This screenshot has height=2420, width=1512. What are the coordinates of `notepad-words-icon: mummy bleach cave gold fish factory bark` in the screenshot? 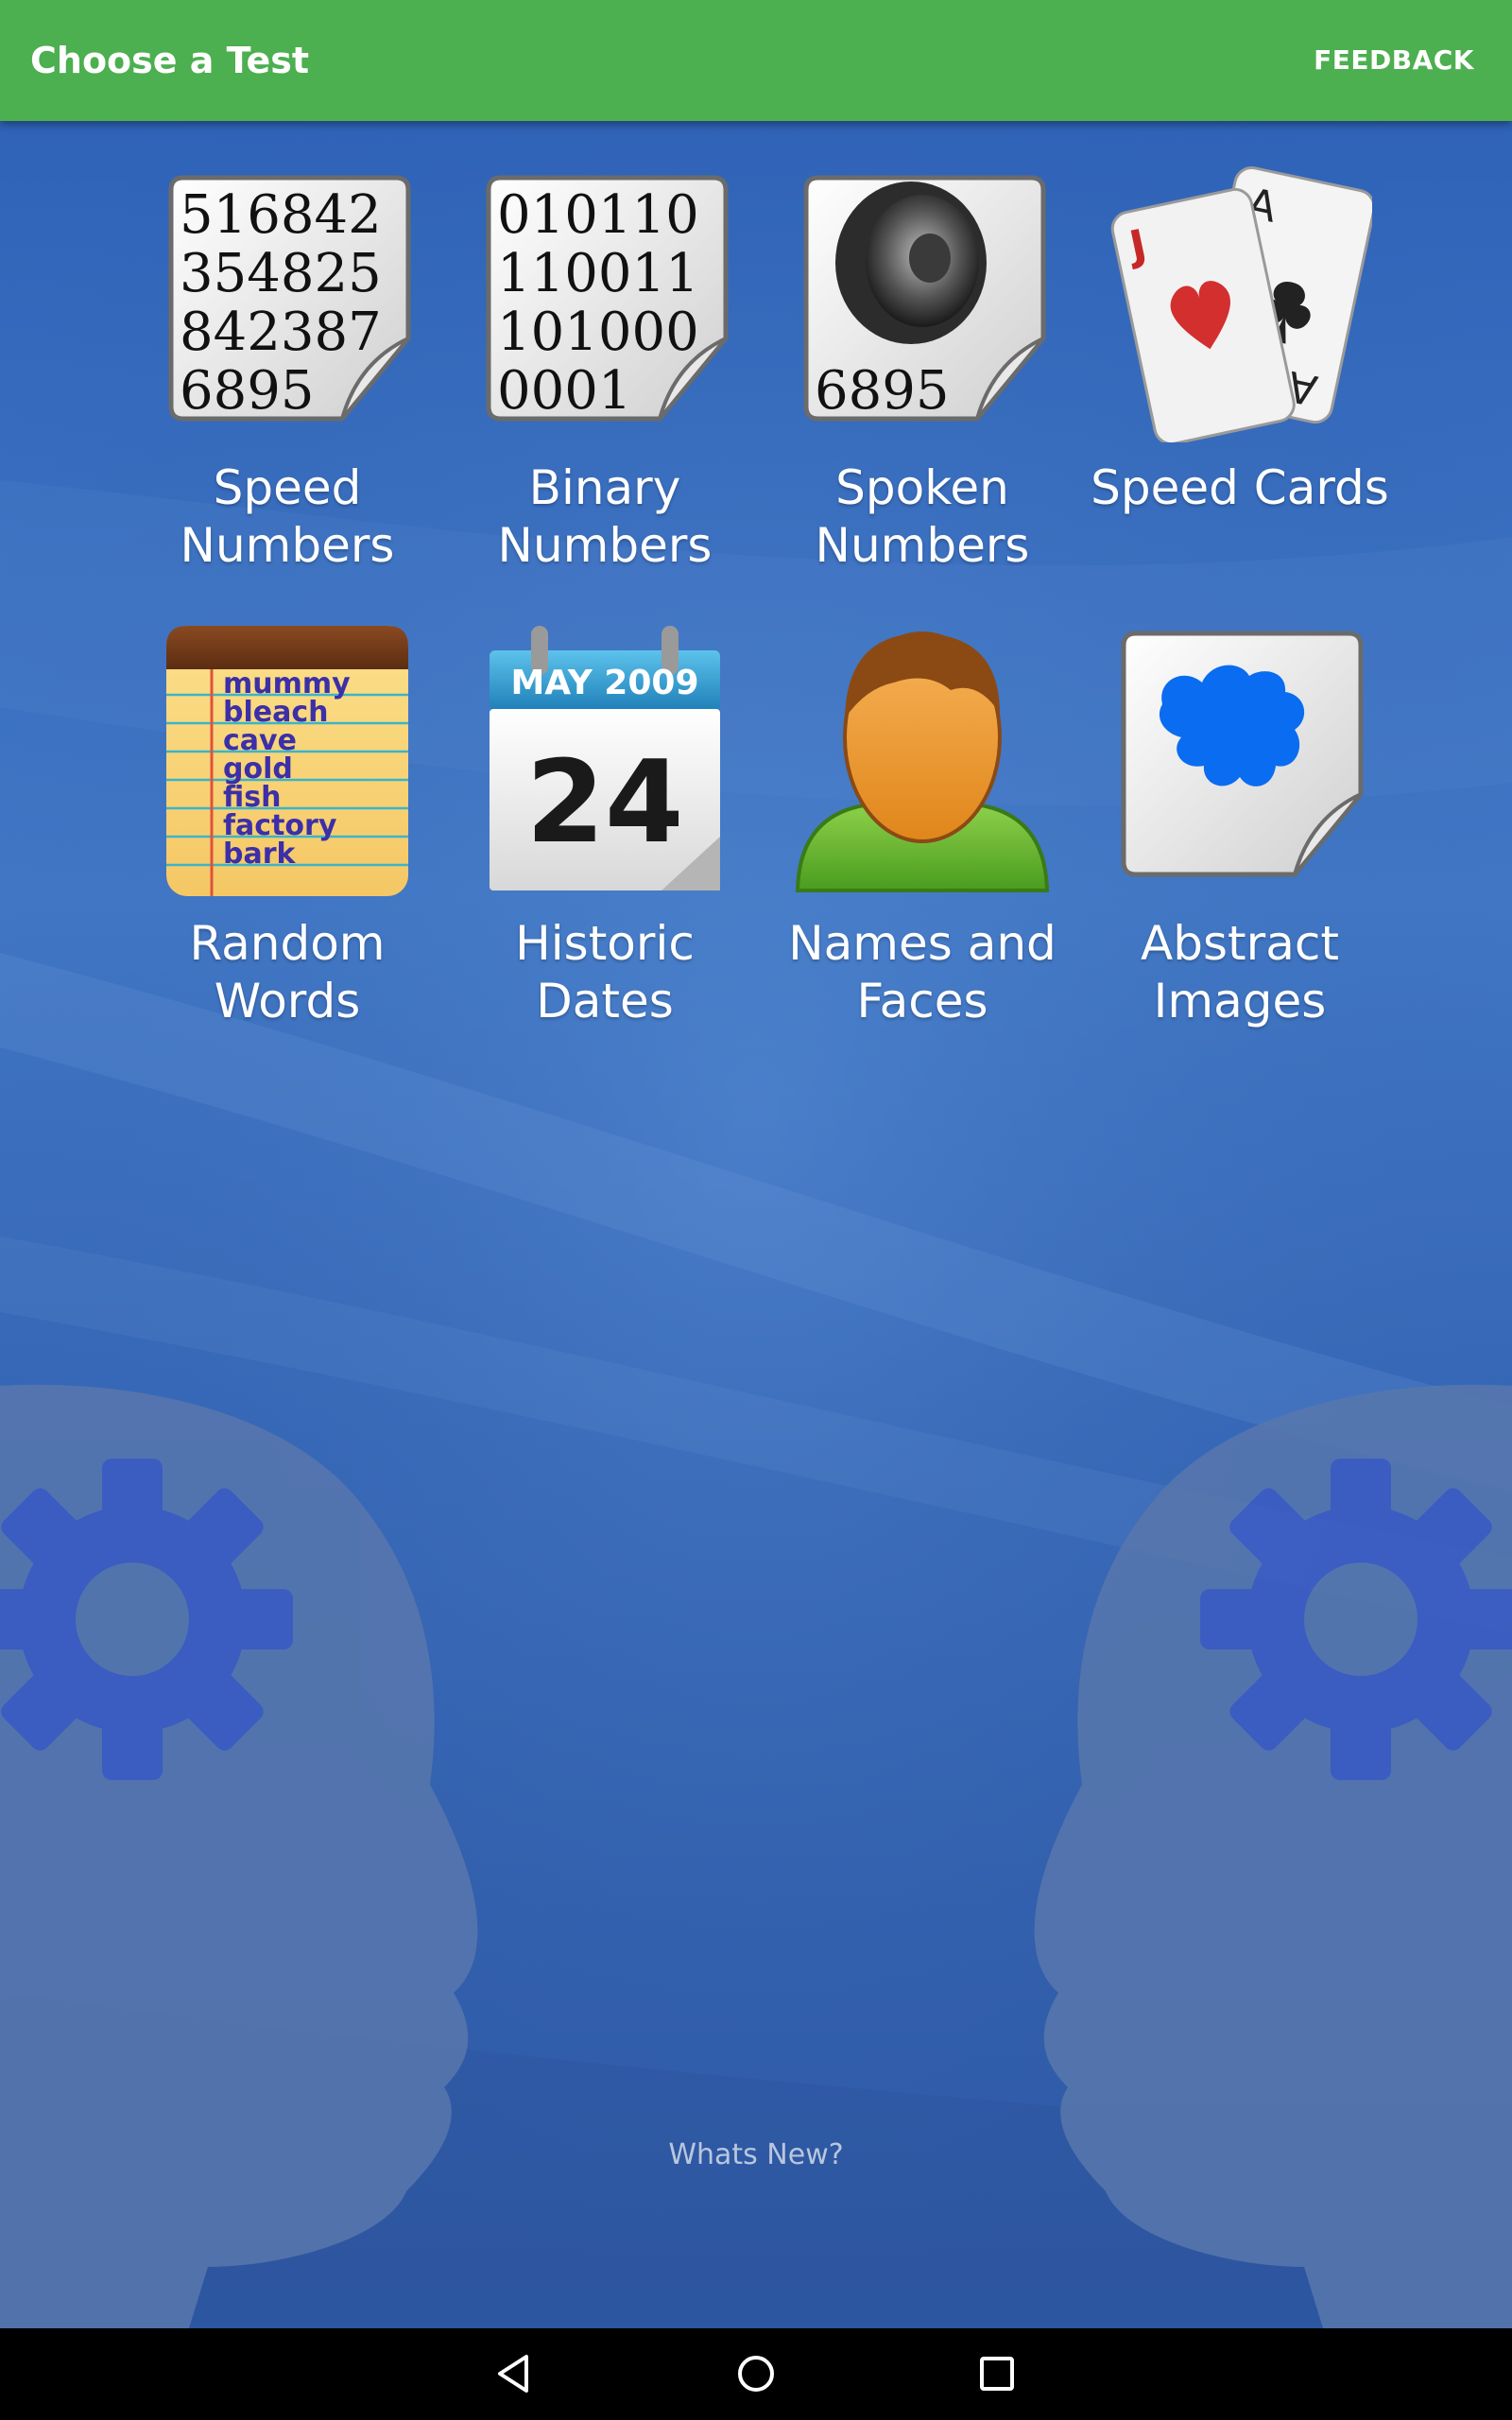 It's located at (287, 761).